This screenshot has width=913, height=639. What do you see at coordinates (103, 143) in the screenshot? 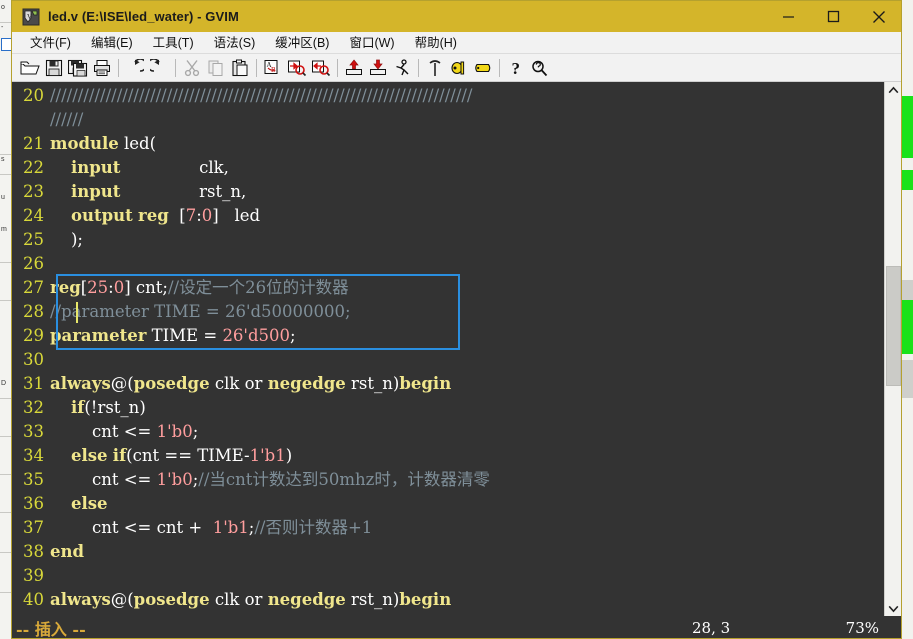
I see `line-text: module led(` at bounding box center [103, 143].